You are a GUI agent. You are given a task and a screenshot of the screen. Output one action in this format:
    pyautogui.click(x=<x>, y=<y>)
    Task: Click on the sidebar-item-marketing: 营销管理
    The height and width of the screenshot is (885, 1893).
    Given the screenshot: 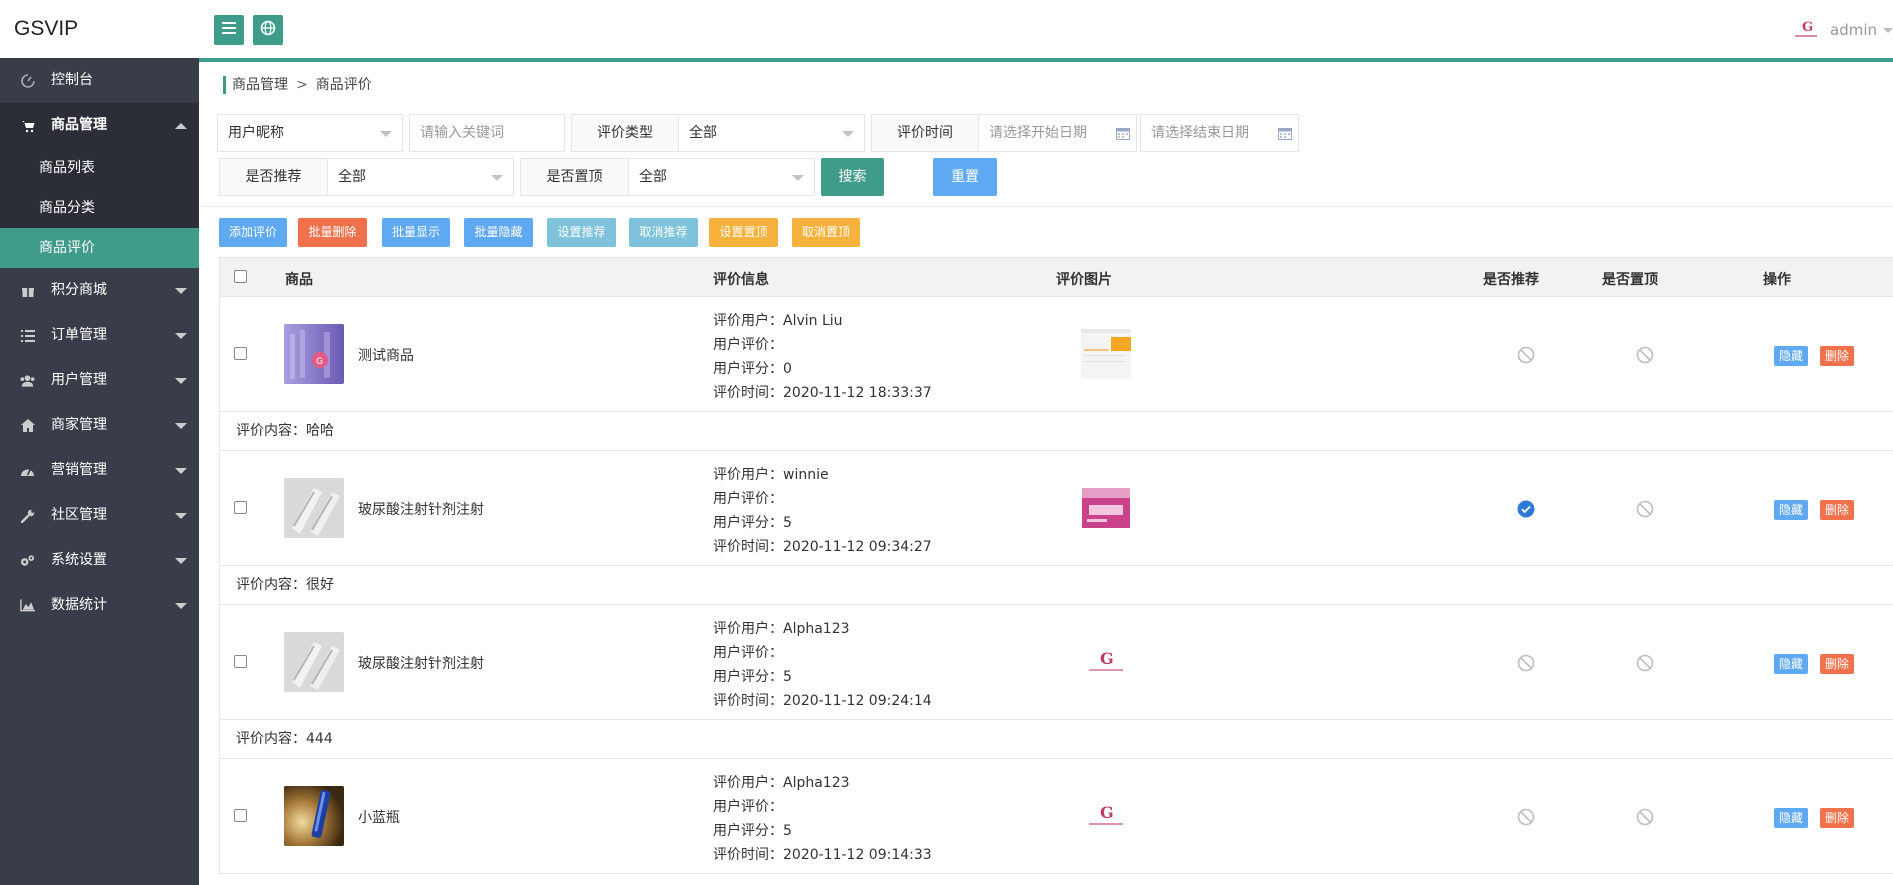 What is the action you would take?
    pyautogui.click(x=99, y=470)
    